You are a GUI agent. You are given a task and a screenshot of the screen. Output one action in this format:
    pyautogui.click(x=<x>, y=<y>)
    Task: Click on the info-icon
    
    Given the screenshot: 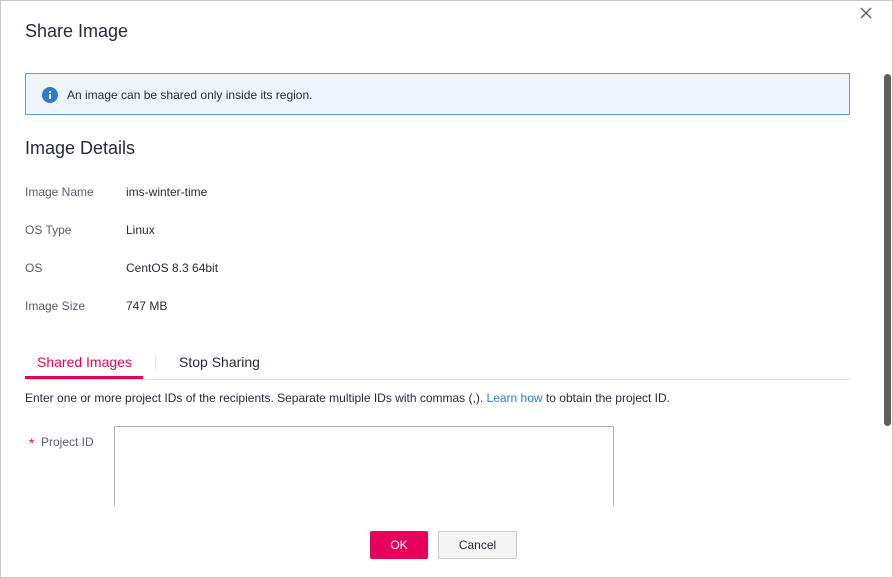 What is the action you would take?
    pyautogui.click(x=50, y=95)
    